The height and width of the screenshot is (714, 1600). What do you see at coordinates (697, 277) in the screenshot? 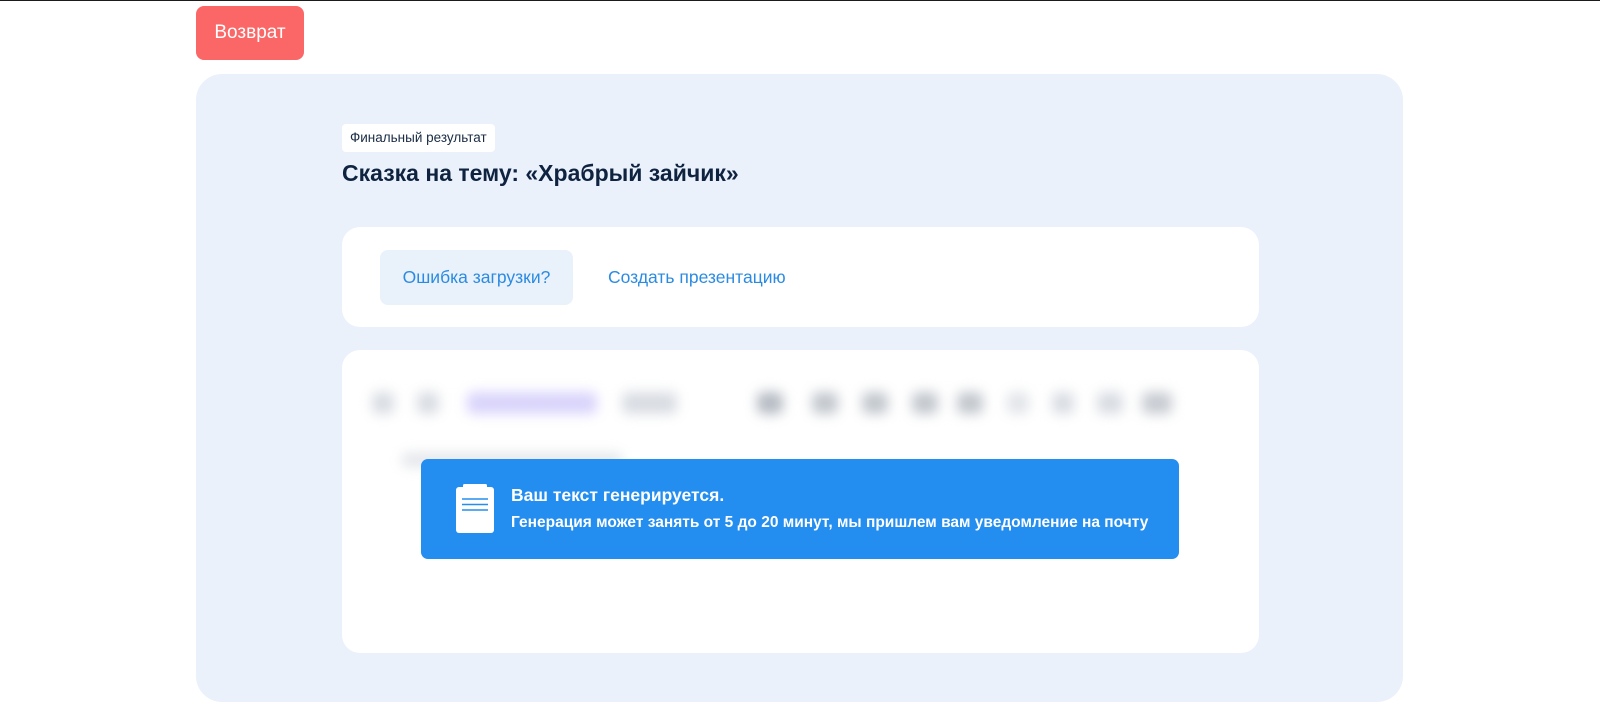
I see `create-presentation-link: Создать презентацию` at bounding box center [697, 277].